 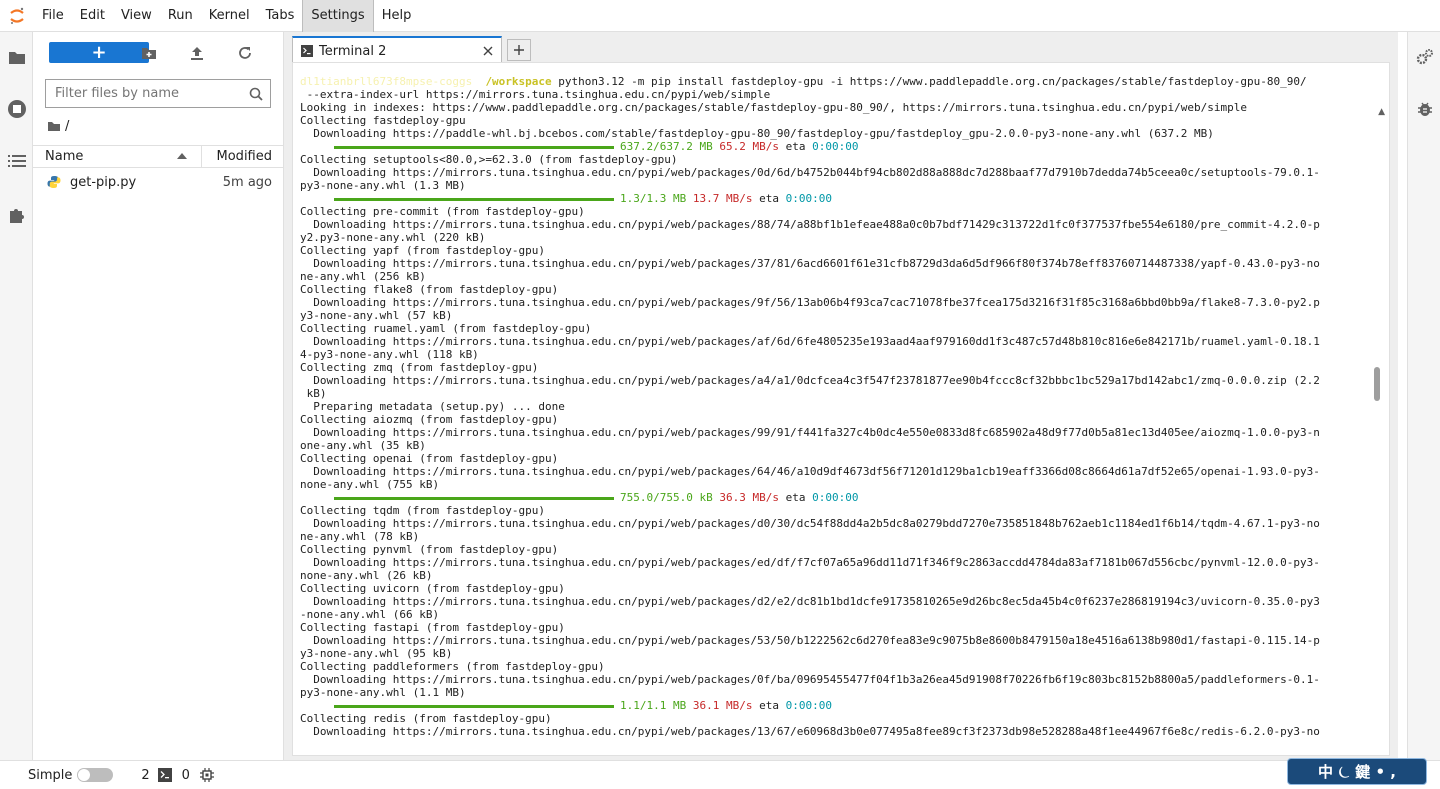 I want to click on filter-files-box, so click(x=158, y=93).